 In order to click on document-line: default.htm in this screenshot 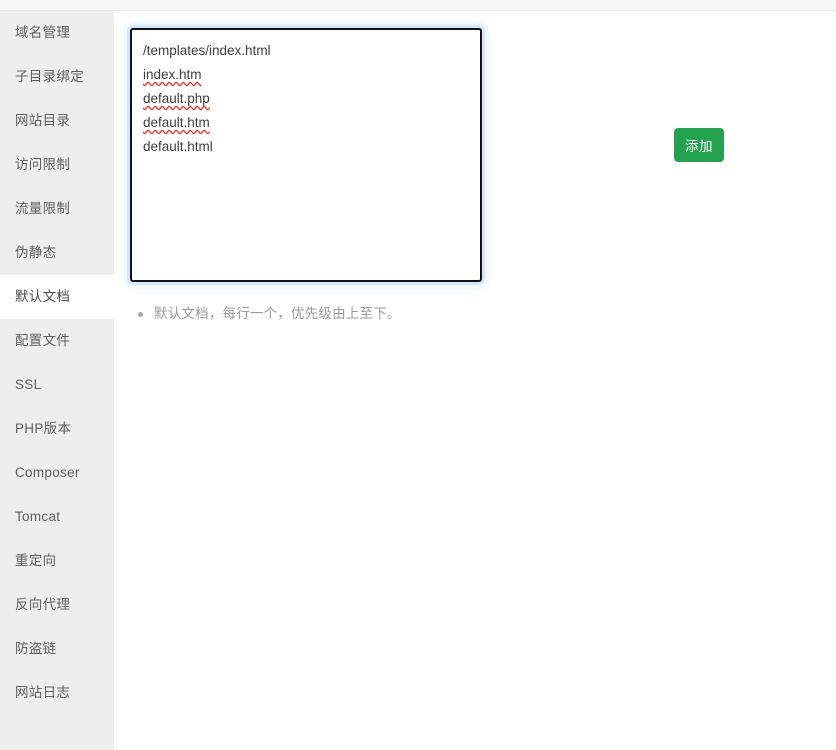, I will do `click(176, 122)`.